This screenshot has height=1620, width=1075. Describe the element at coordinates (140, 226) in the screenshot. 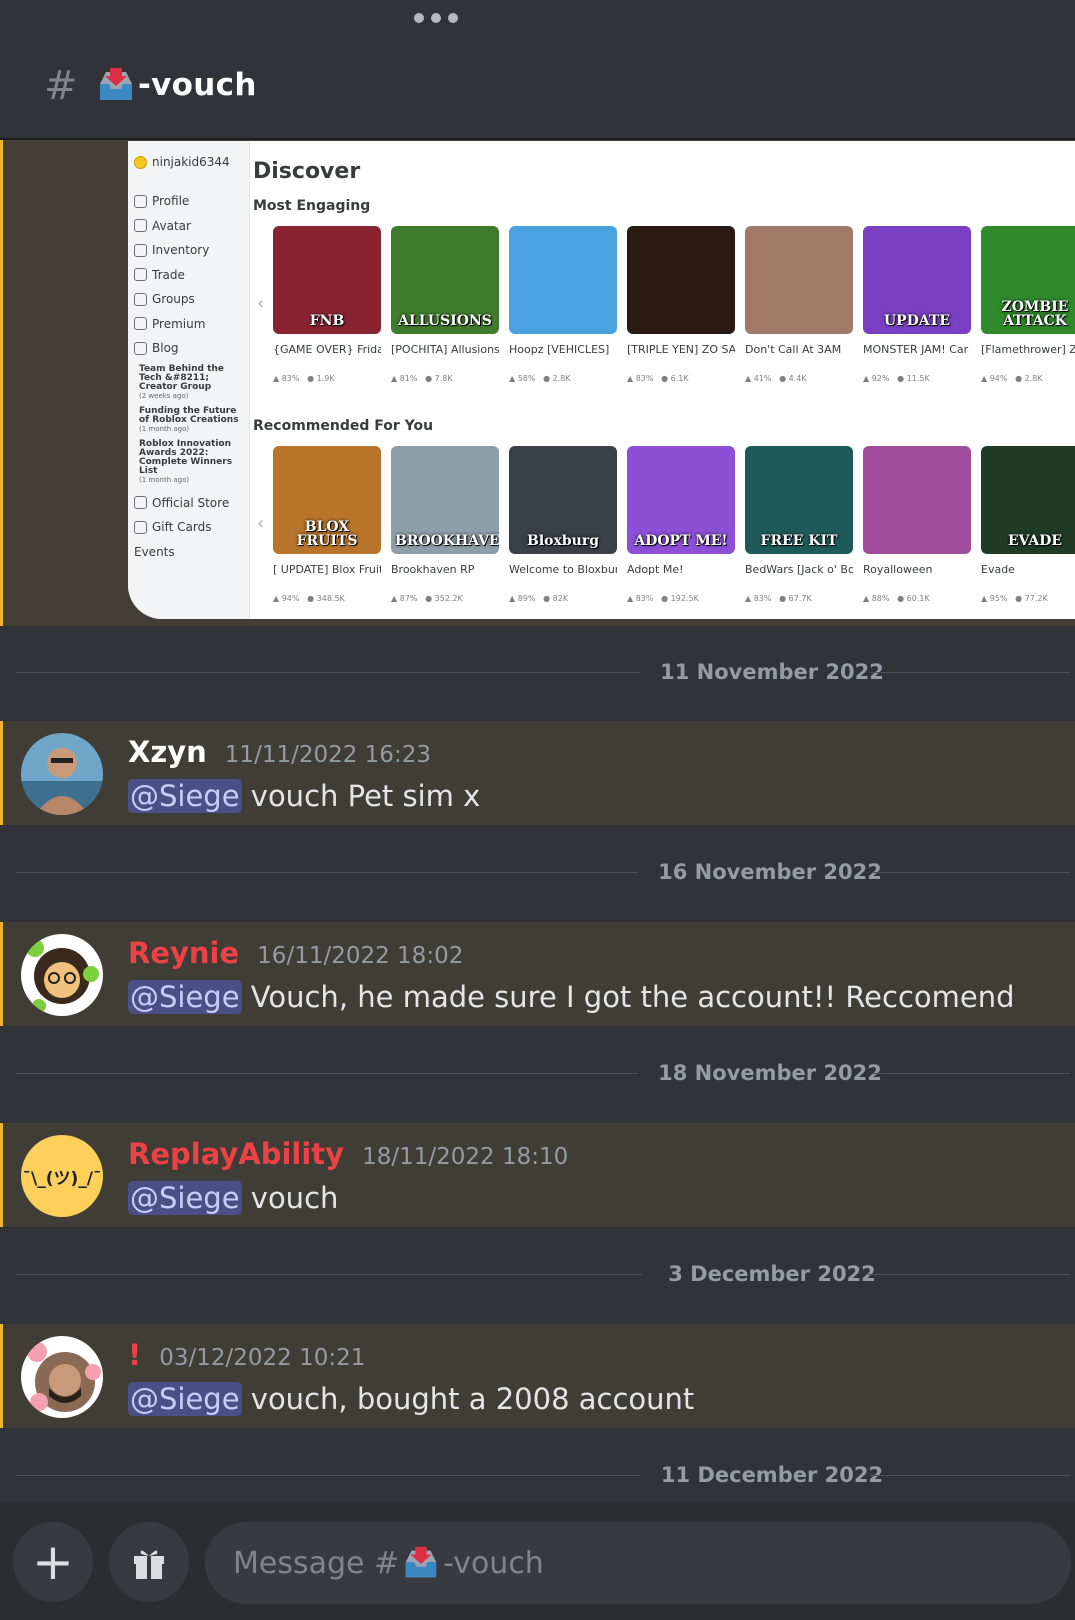

I see `avatar-icon` at that location.